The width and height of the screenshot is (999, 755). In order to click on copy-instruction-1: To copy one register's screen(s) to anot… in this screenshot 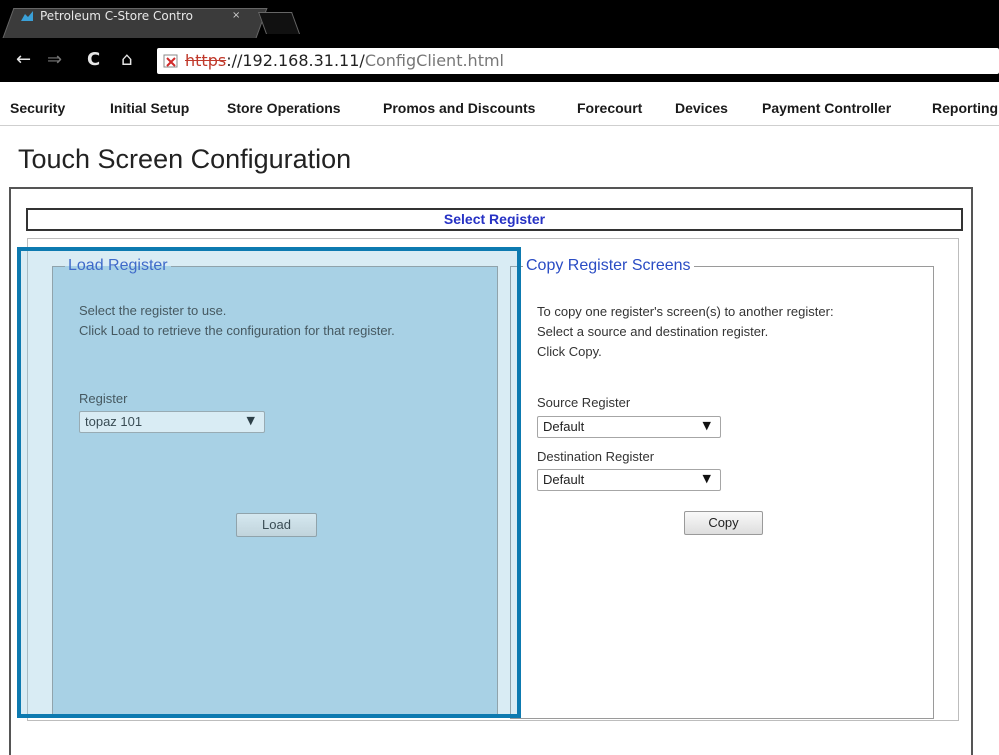, I will do `click(685, 311)`.